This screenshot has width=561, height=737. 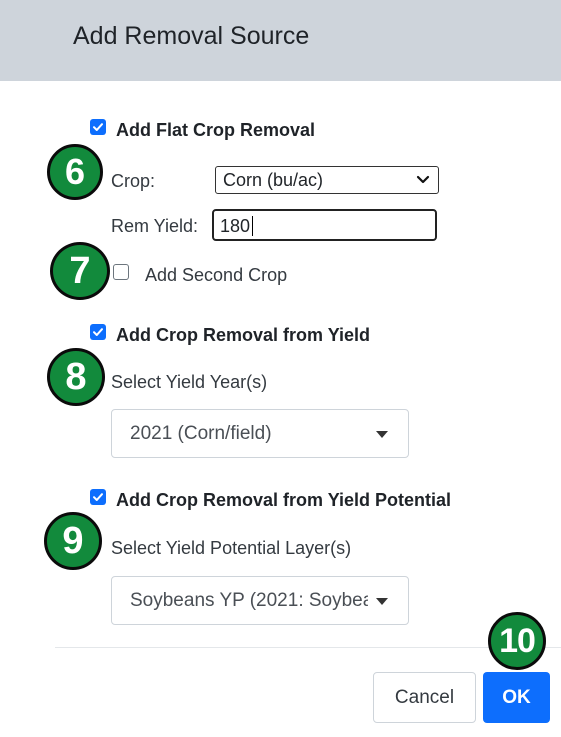 What do you see at coordinates (75, 172) in the screenshot?
I see `step-badge-6: 6` at bounding box center [75, 172].